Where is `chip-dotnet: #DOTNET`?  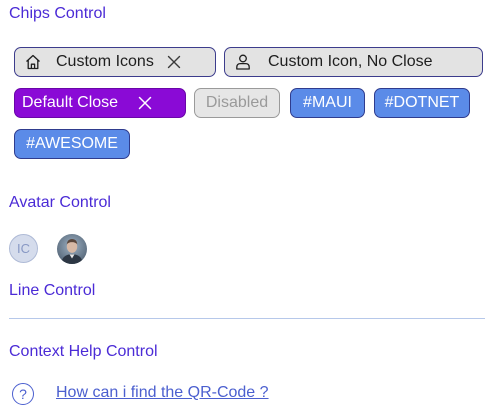 chip-dotnet: #DOTNET is located at coordinates (422, 103).